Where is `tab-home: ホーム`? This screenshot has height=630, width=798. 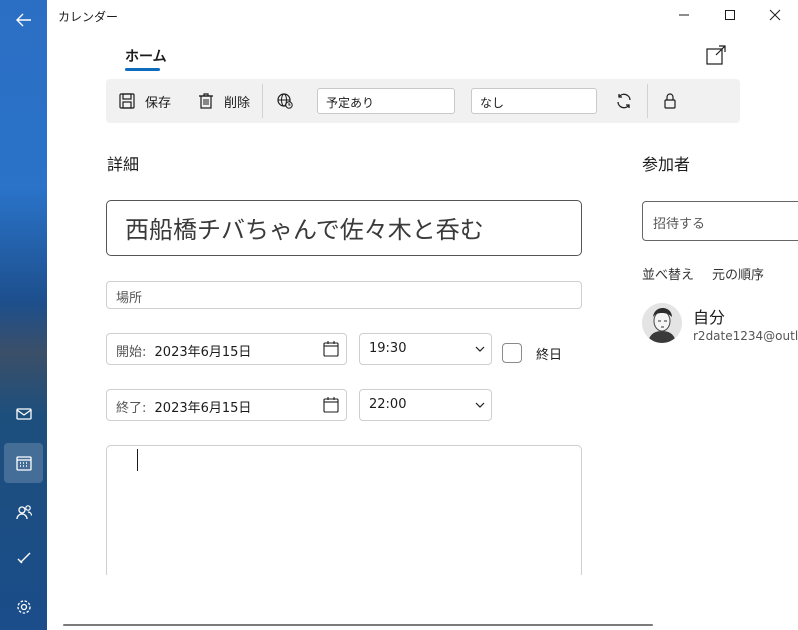
tab-home: ホーム is located at coordinates (146, 56).